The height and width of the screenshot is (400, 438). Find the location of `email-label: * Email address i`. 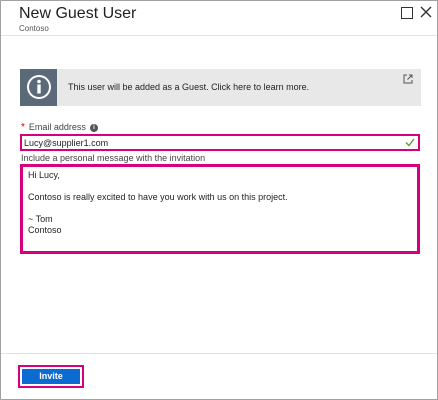

email-label: * Email address i is located at coordinates (59, 127).